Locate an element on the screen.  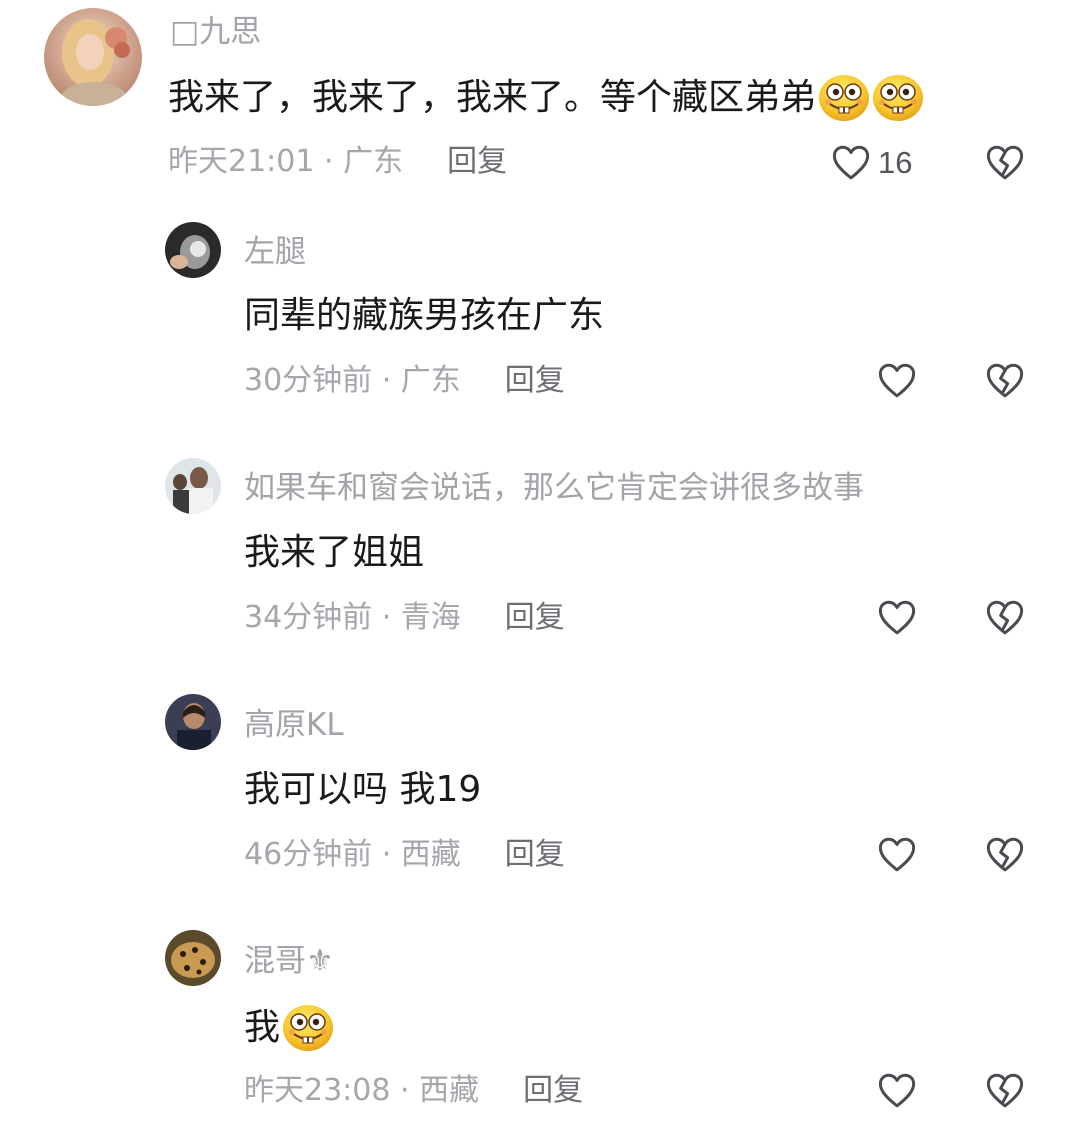
username: 左腿 is located at coordinates (275, 252).